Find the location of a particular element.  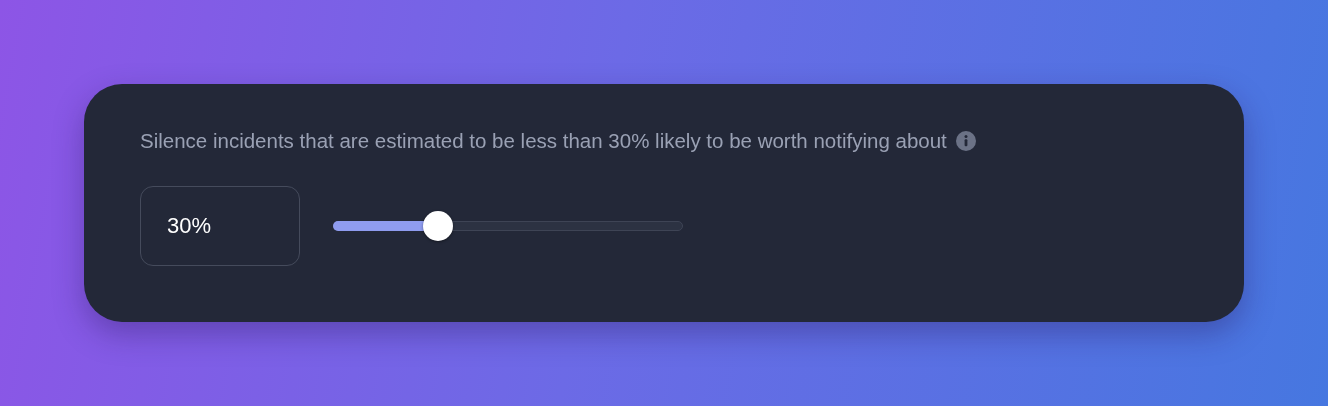

slider-thumb is located at coordinates (438, 226).